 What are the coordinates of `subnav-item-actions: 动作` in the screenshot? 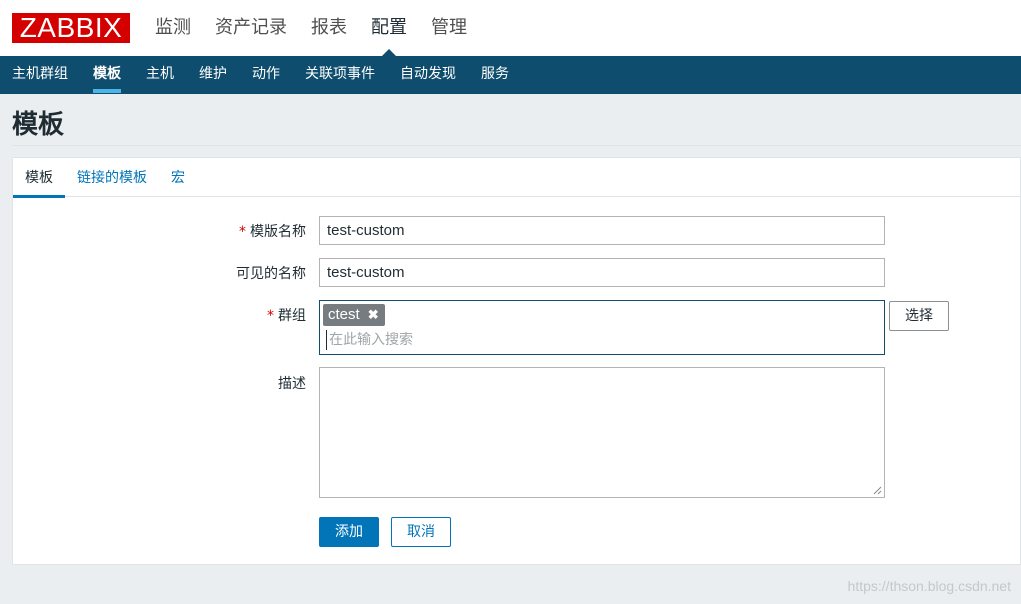 It's located at (266, 75).